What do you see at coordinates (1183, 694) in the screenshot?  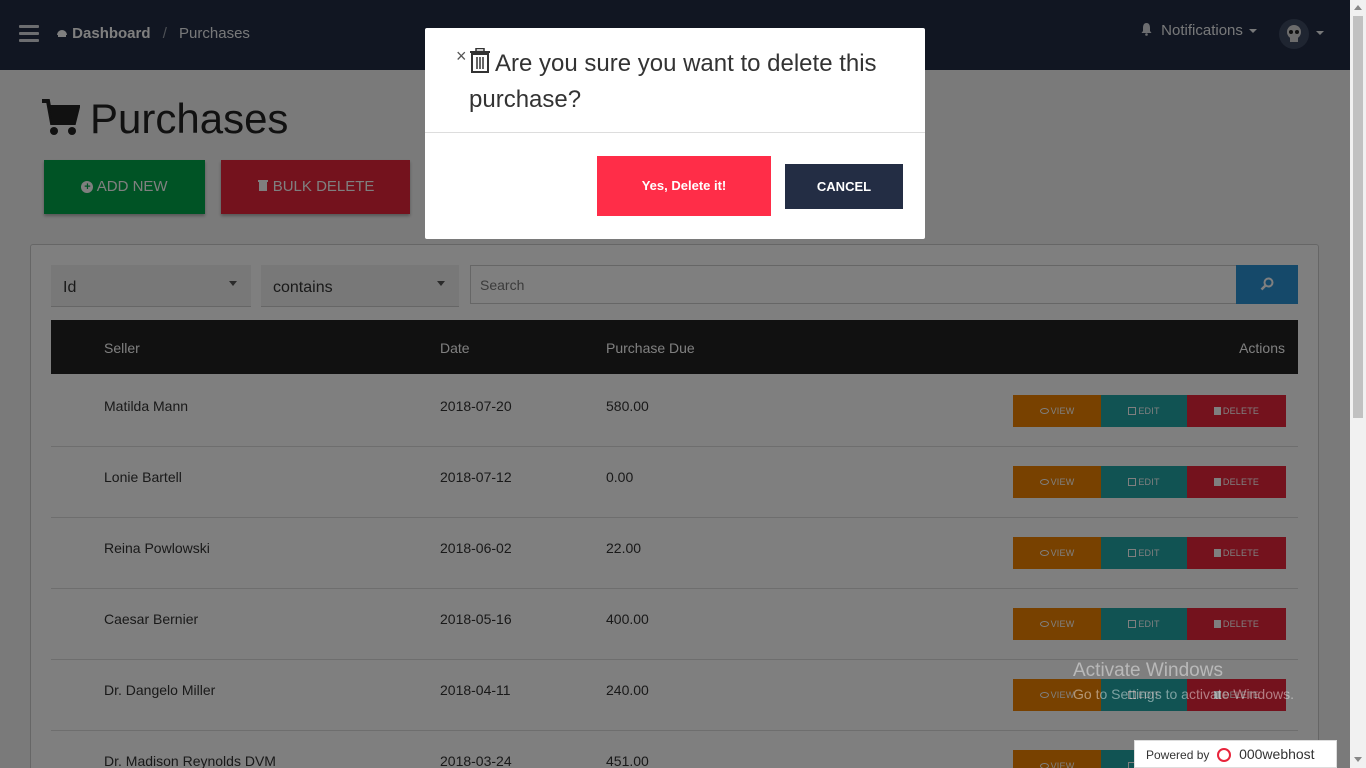 I see `watermark-line2: Go to Settings to activate Windows.` at bounding box center [1183, 694].